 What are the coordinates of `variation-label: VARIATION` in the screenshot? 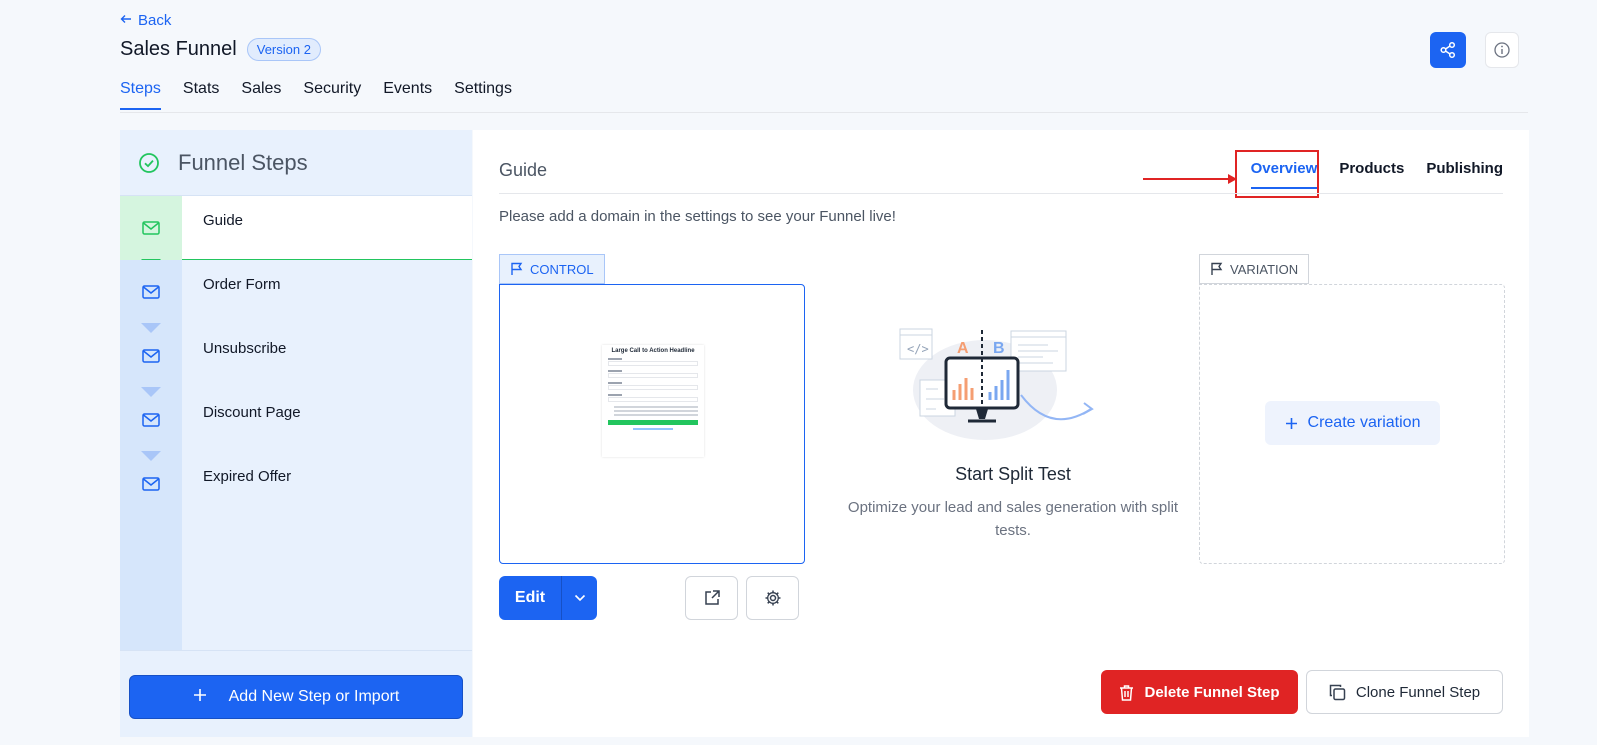 It's located at (1264, 269).